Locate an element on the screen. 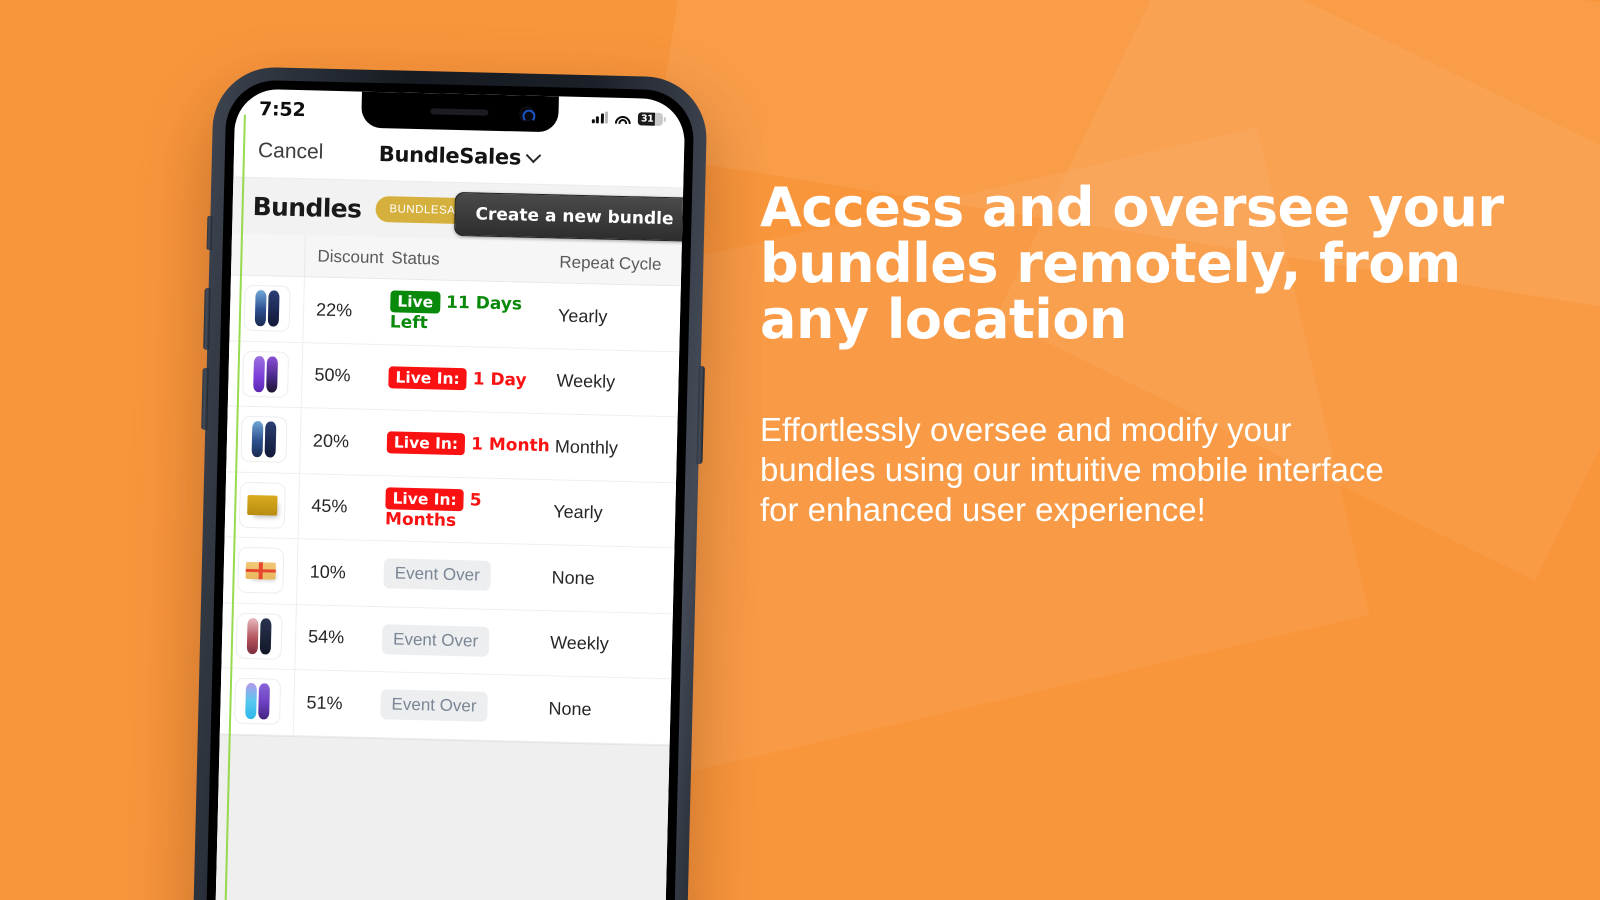 The height and width of the screenshot is (900, 1600). mute-switch is located at coordinates (209, 232).